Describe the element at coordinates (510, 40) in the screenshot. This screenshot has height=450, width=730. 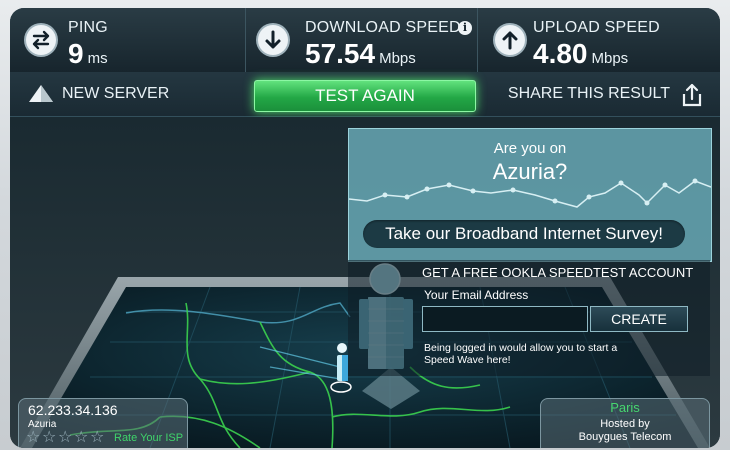
I see `upload-arrow-icon` at that location.